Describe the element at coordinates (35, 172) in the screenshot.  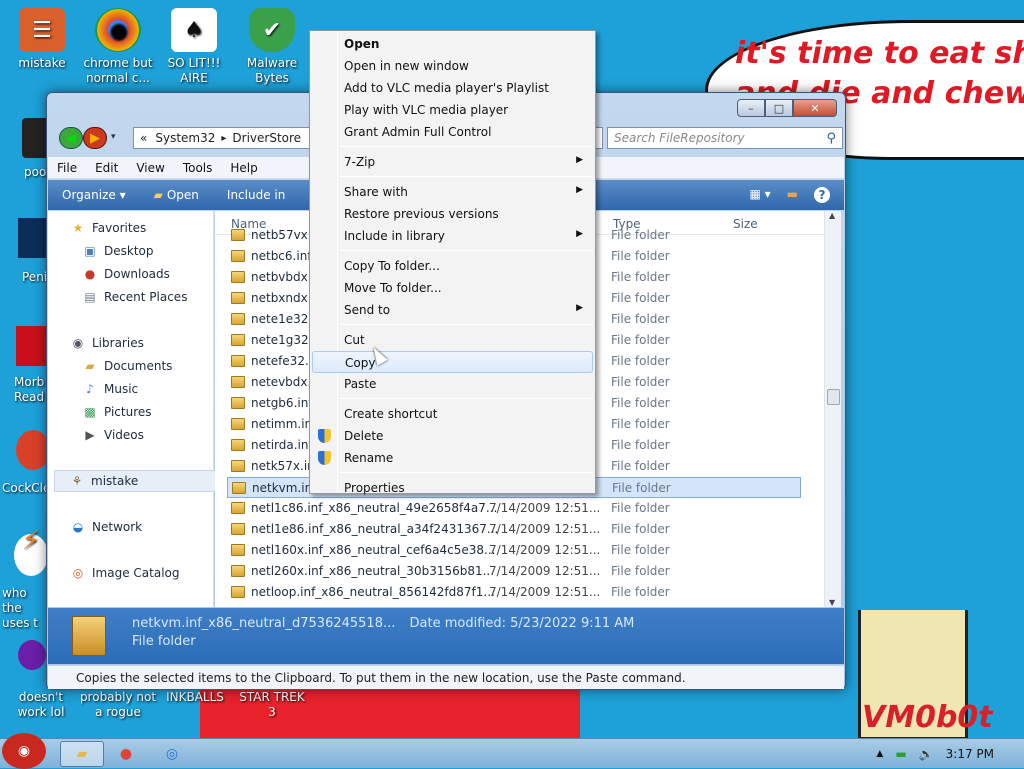
I see `desktop-label-poo: poo` at that location.